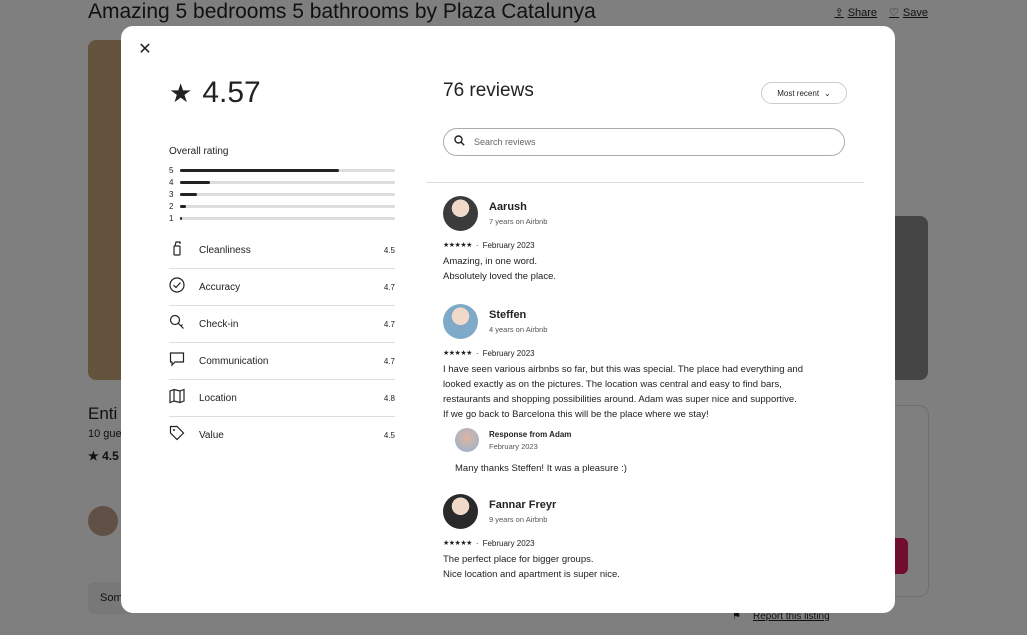 The width and height of the screenshot is (1027, 635). What do you see at coordinates (488, 90) in the screenshot?
I see `reviews-count: 76 reviews` at bounding box center [488, 90].